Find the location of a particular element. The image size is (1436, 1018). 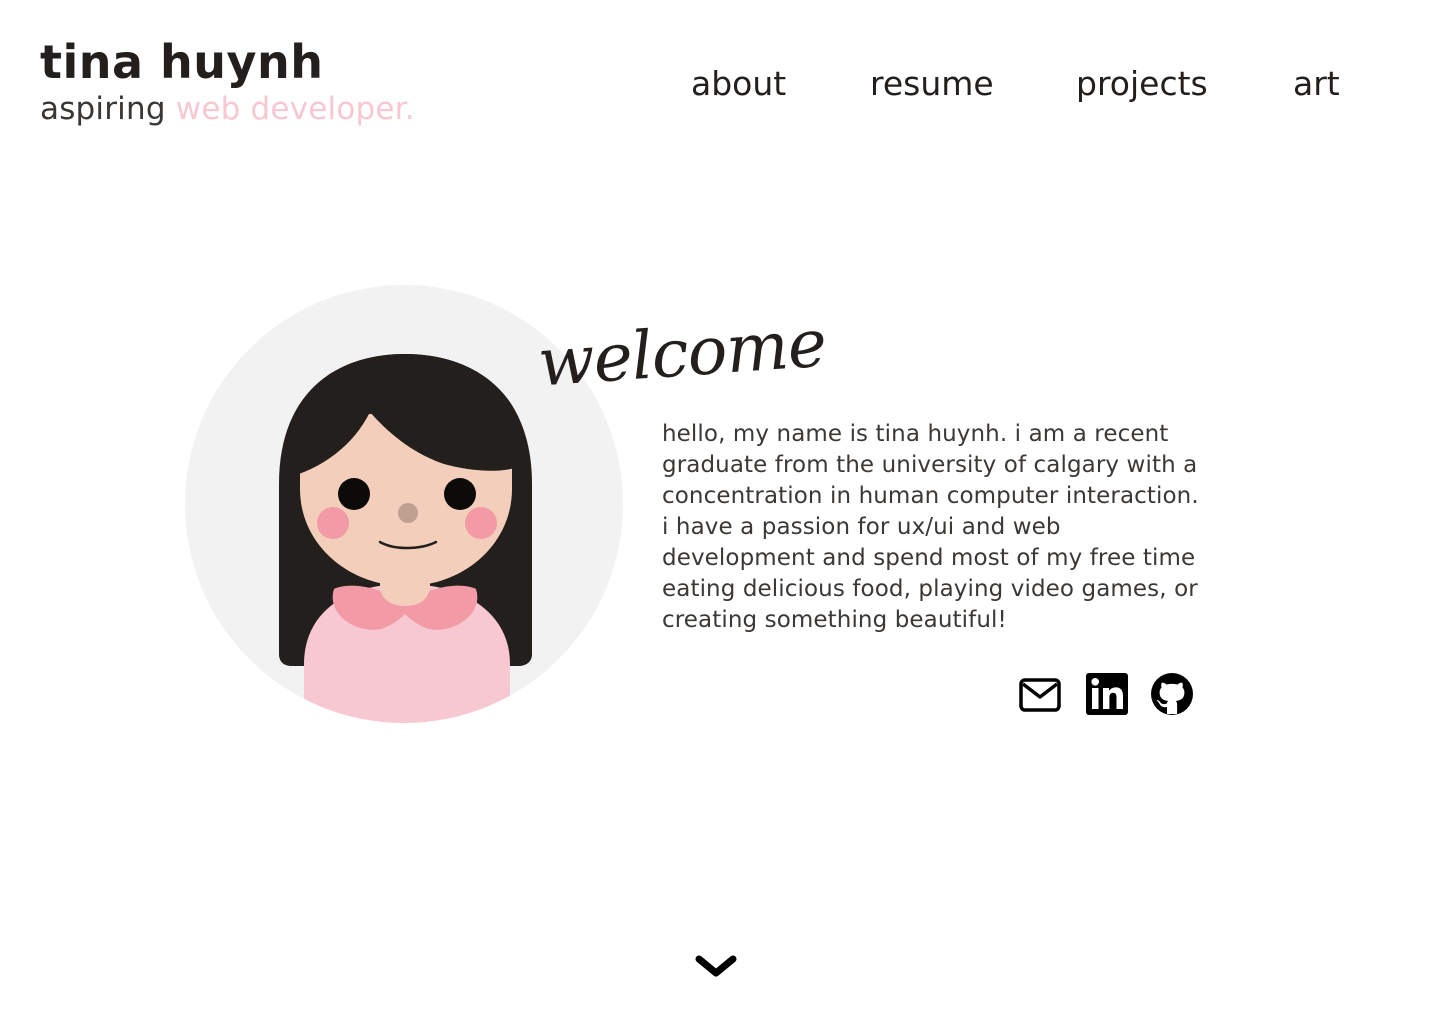

envelope-icon is located at coordinates (1040, 694).